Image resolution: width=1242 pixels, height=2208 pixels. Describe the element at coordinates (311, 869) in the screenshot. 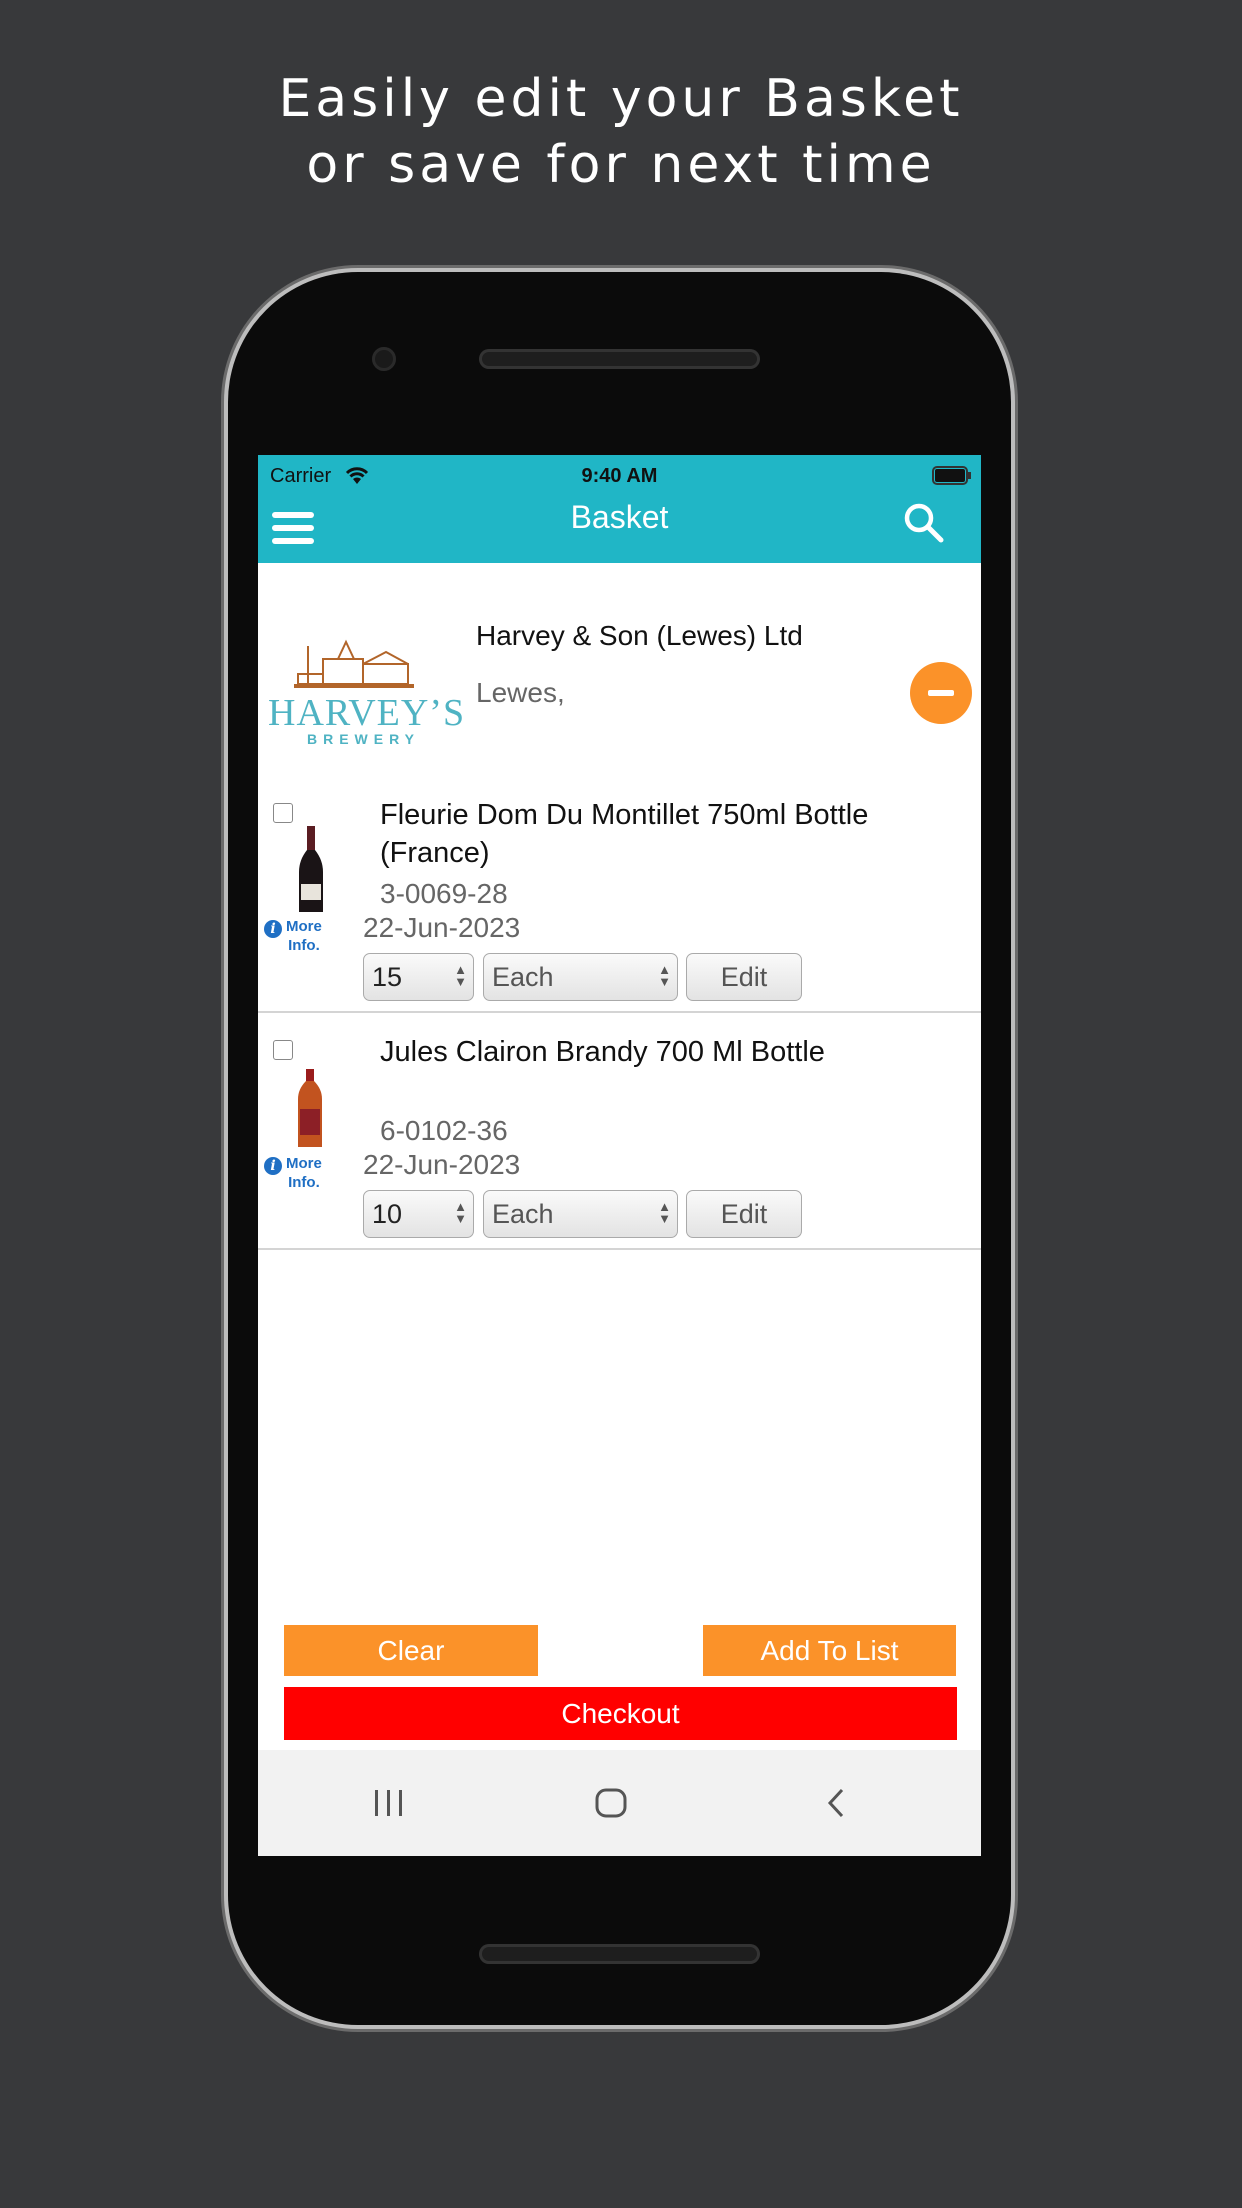

I see `wine-bottle-image` at that location.